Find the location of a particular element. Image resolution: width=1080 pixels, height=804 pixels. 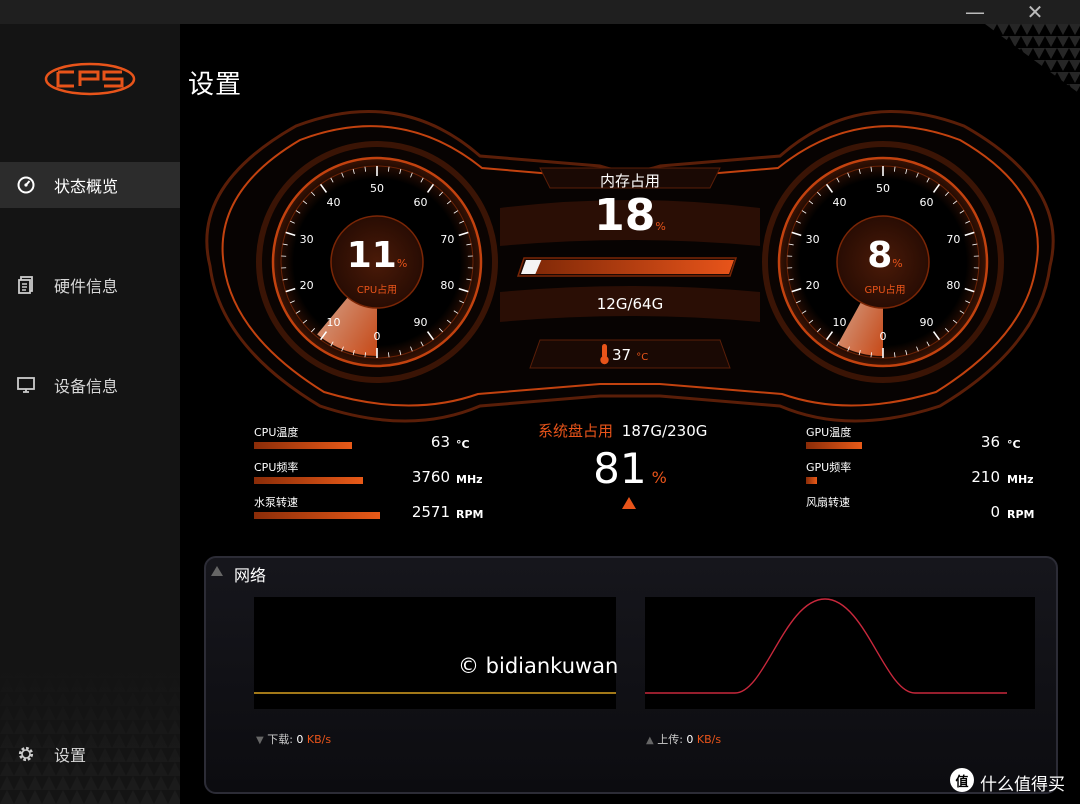

cpu-temp-label: CPU温度 is located at coordinates (276, 432).